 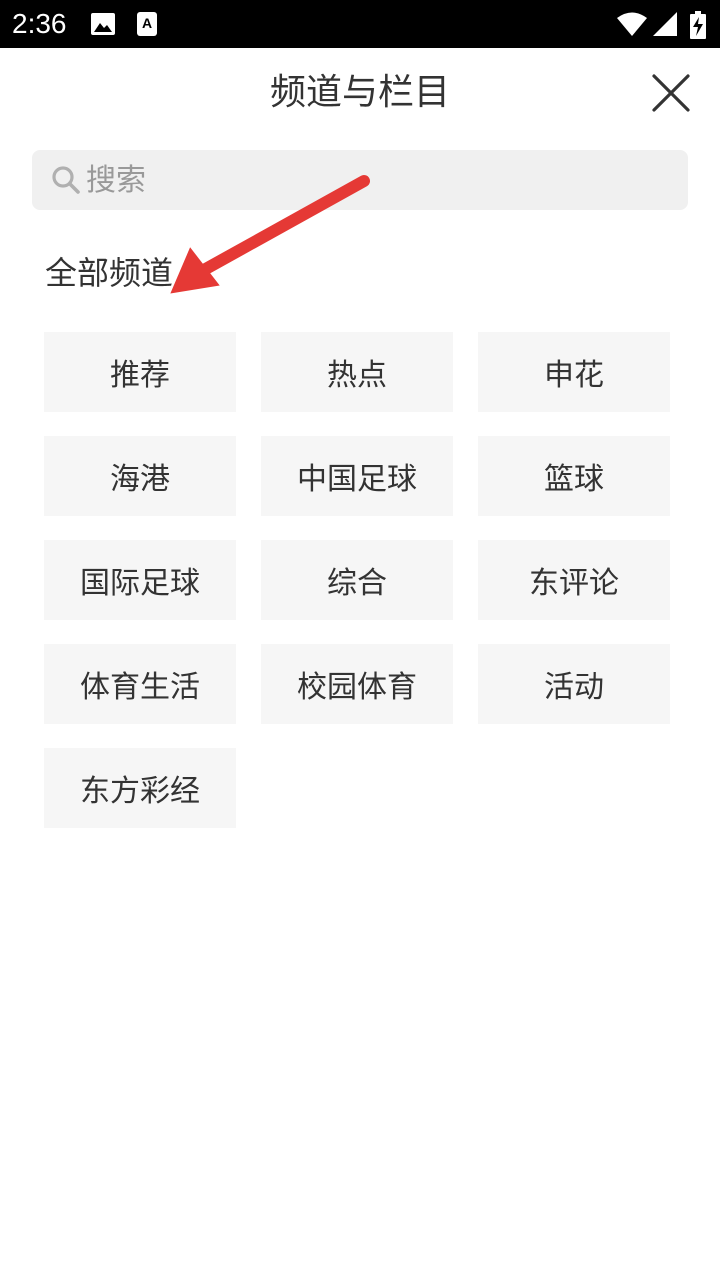 I want to click on image-icon, so click(x=103, y=26).